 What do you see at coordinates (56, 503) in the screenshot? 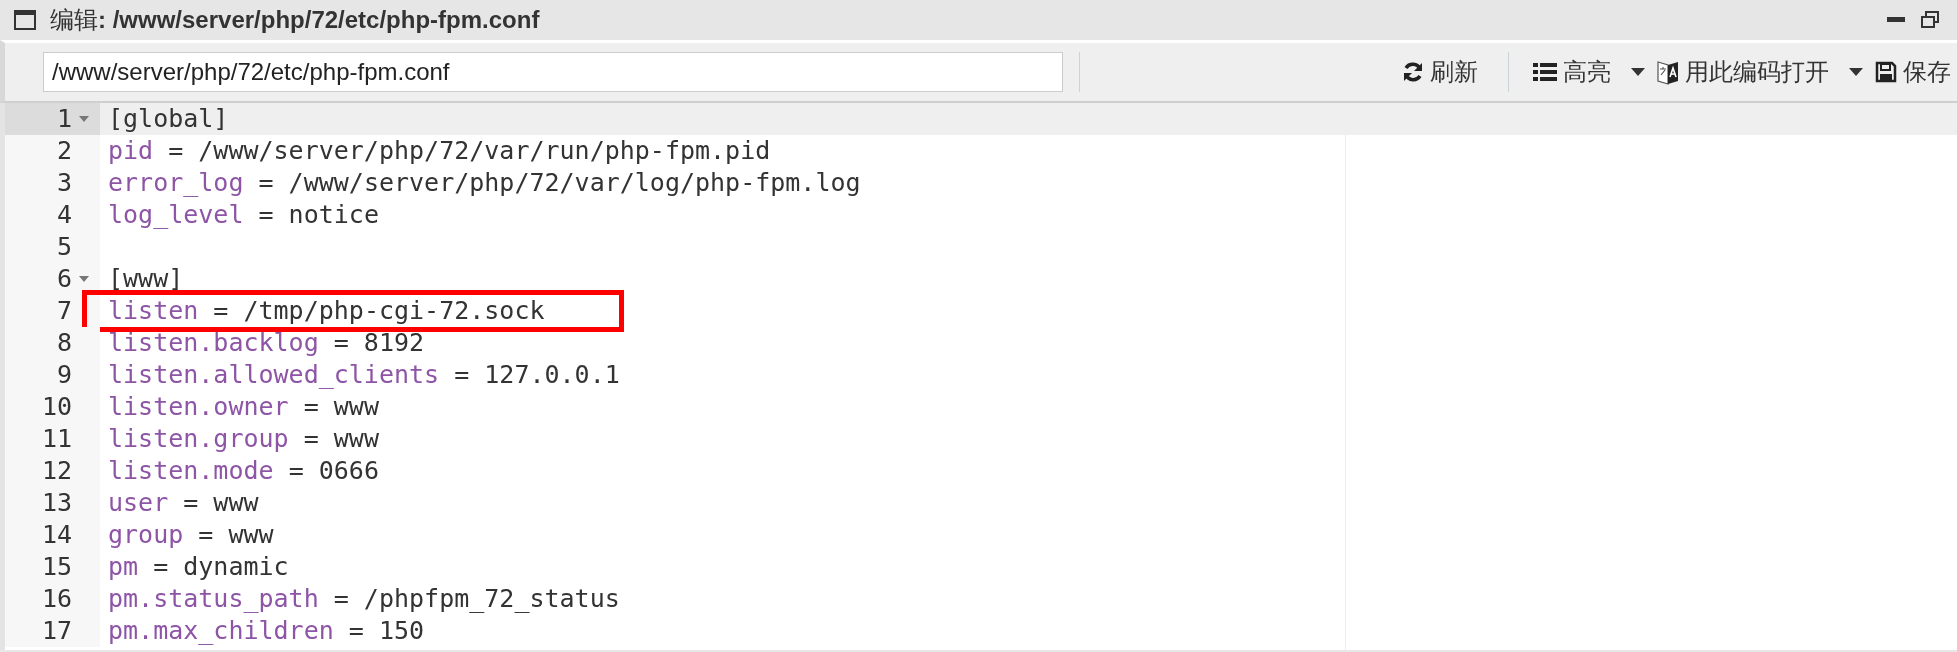
I see `line-number: 13` at bounding box center [56, 503].